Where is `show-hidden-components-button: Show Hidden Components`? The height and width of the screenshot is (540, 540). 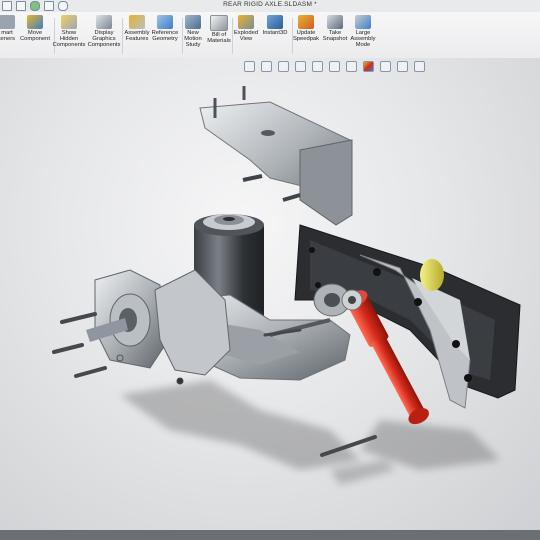 show-hidden-components-button: Show Hidden Components is located at coordinates (69, 36).